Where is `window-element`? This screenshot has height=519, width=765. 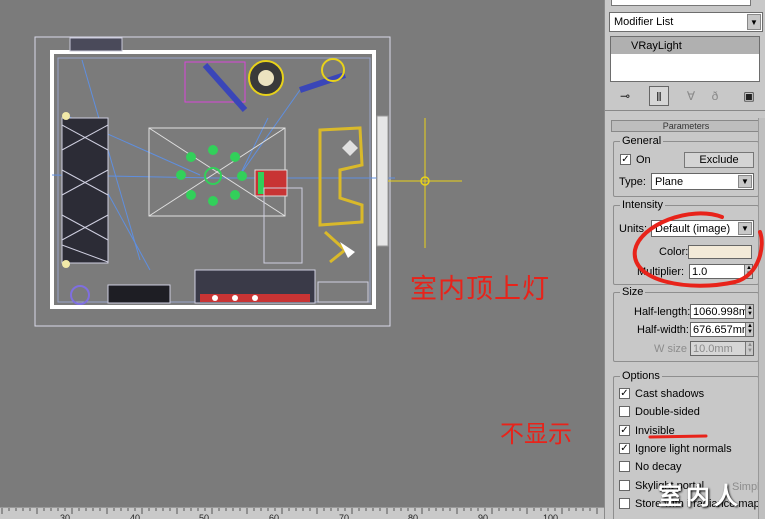 window-element is located at coordinates (96, 44).